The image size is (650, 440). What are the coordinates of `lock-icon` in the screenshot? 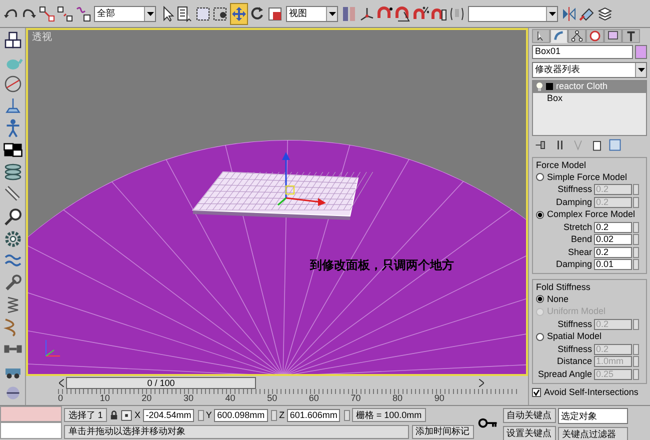 It's located at (114, 415).